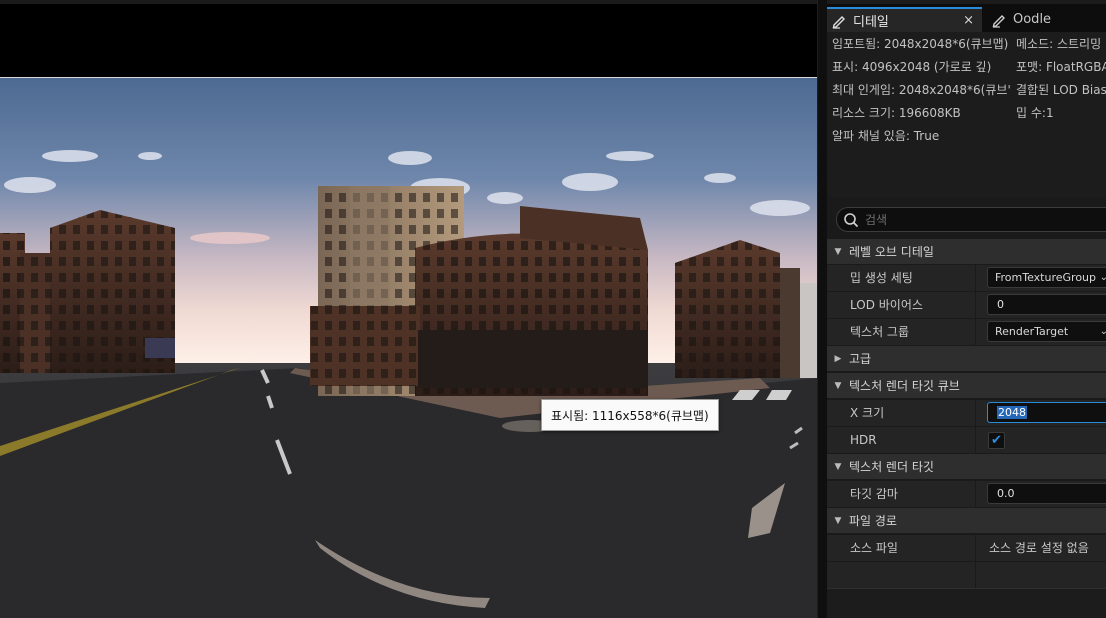 The height and width of the screenshot is (618, 1106). Describe the element at coordinates (912, 67) in the screenshot. I see `info-displayed: 표시: 4096x2048 (가로로 깊)` at that location.